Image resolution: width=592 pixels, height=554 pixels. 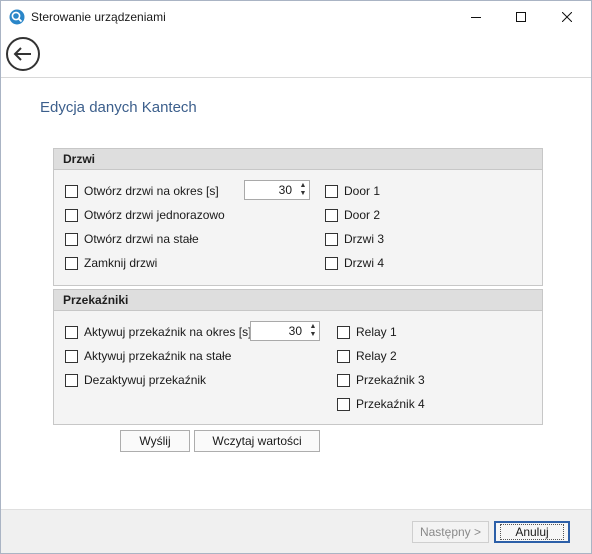 What do you see at coordinates (362, 215) in the screenshot?
I see `door-2-label: Door 2` at bounding box center [362, 215].